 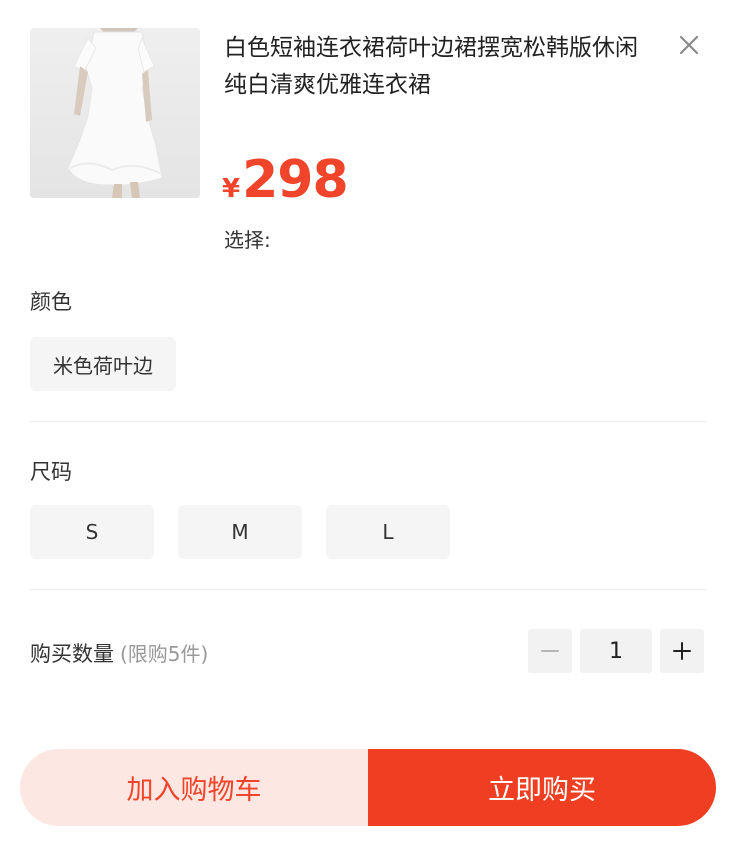 I want to click on increase-button, so click(x=682, y=651).